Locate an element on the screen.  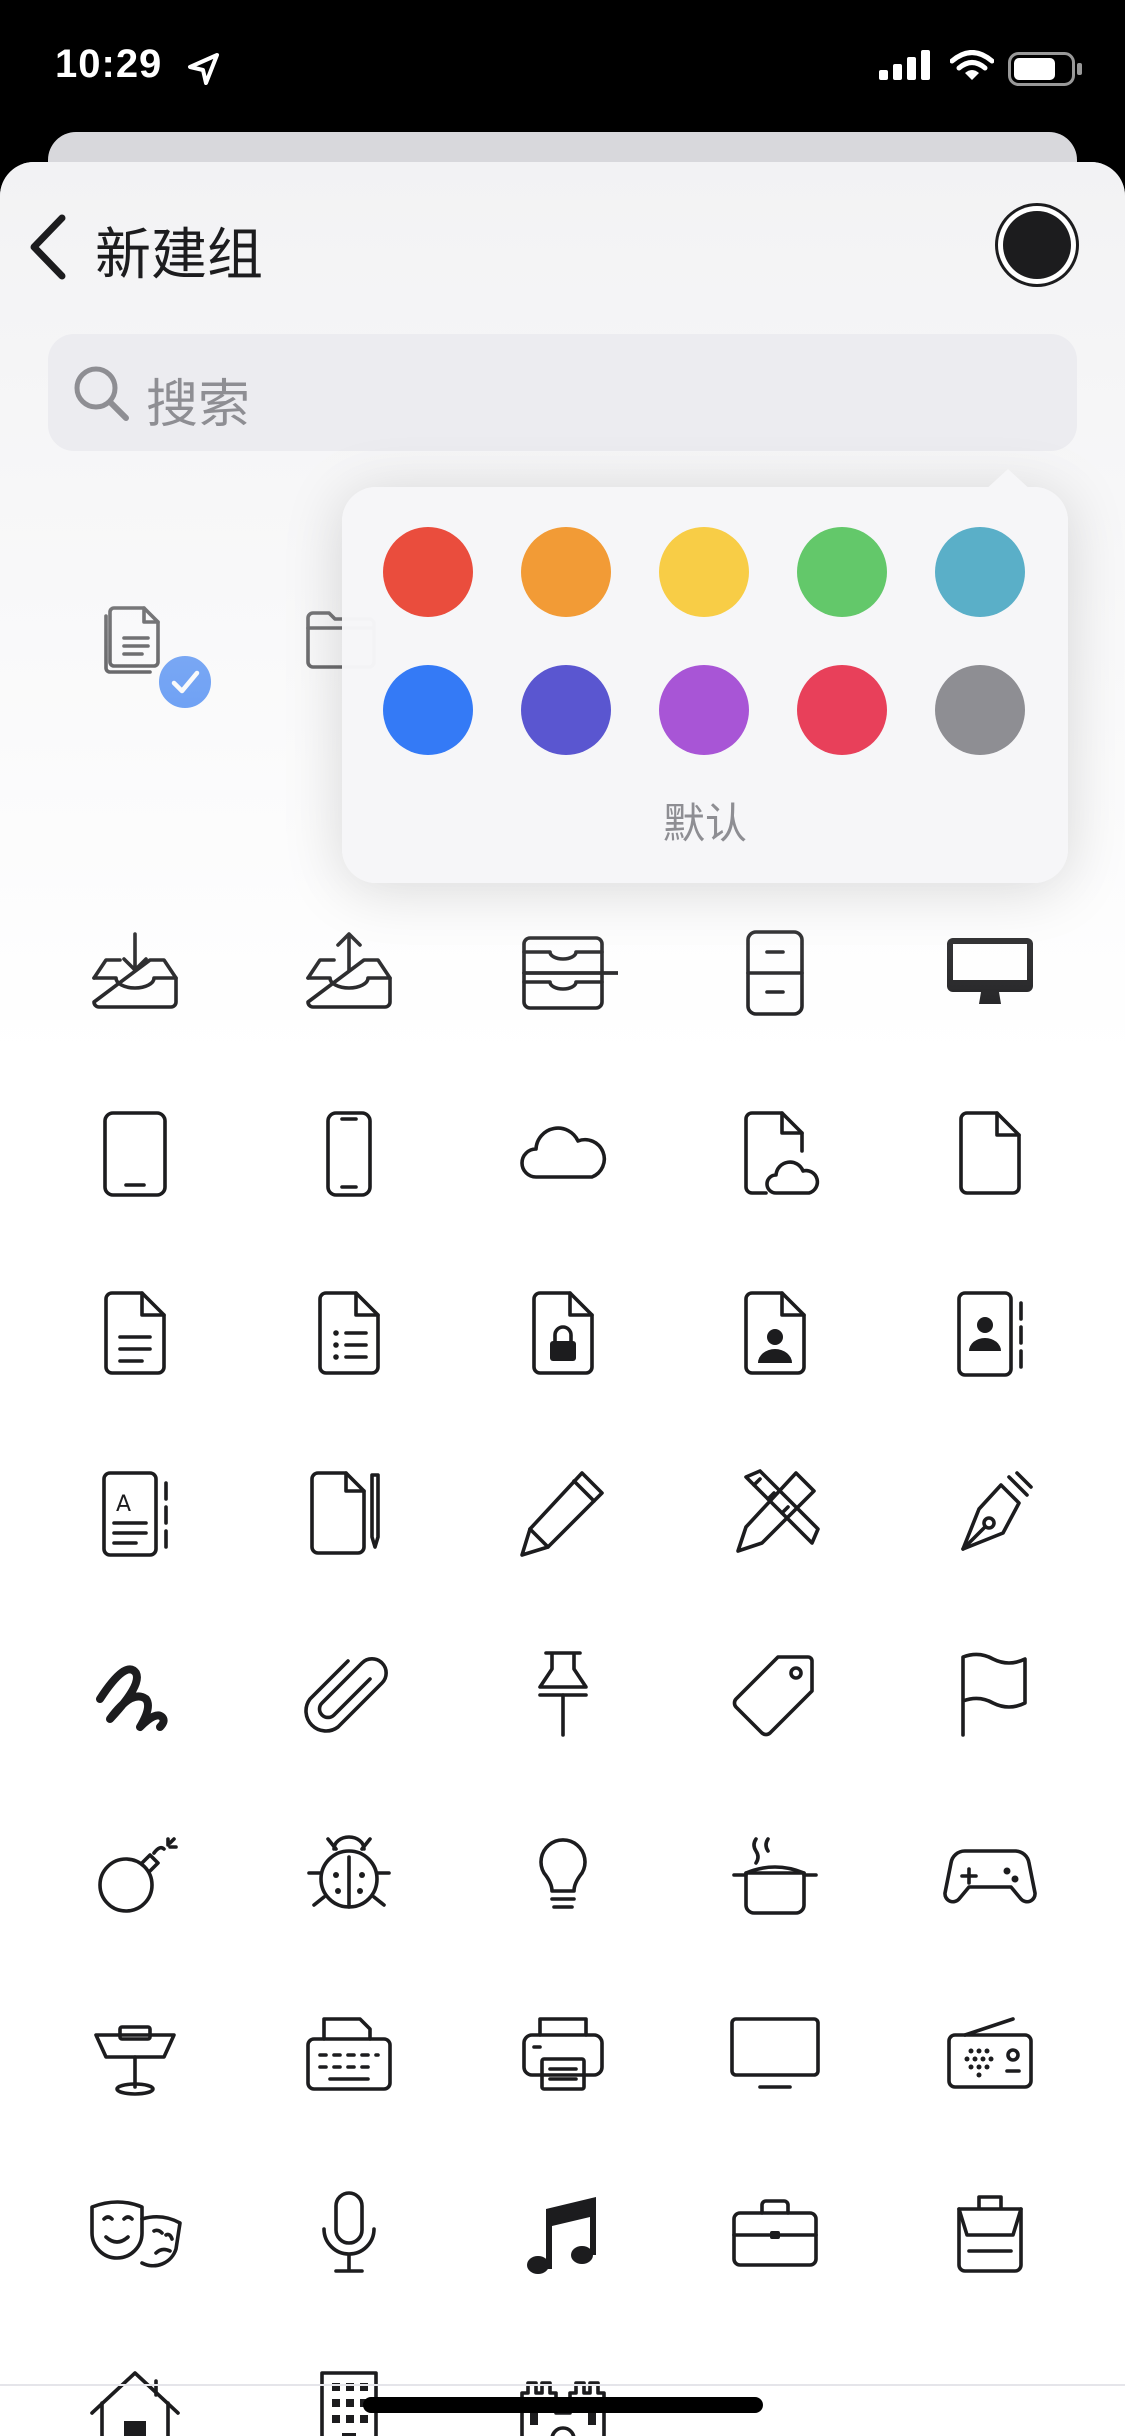
pencil-icon is located at coordinates (563, 1514).